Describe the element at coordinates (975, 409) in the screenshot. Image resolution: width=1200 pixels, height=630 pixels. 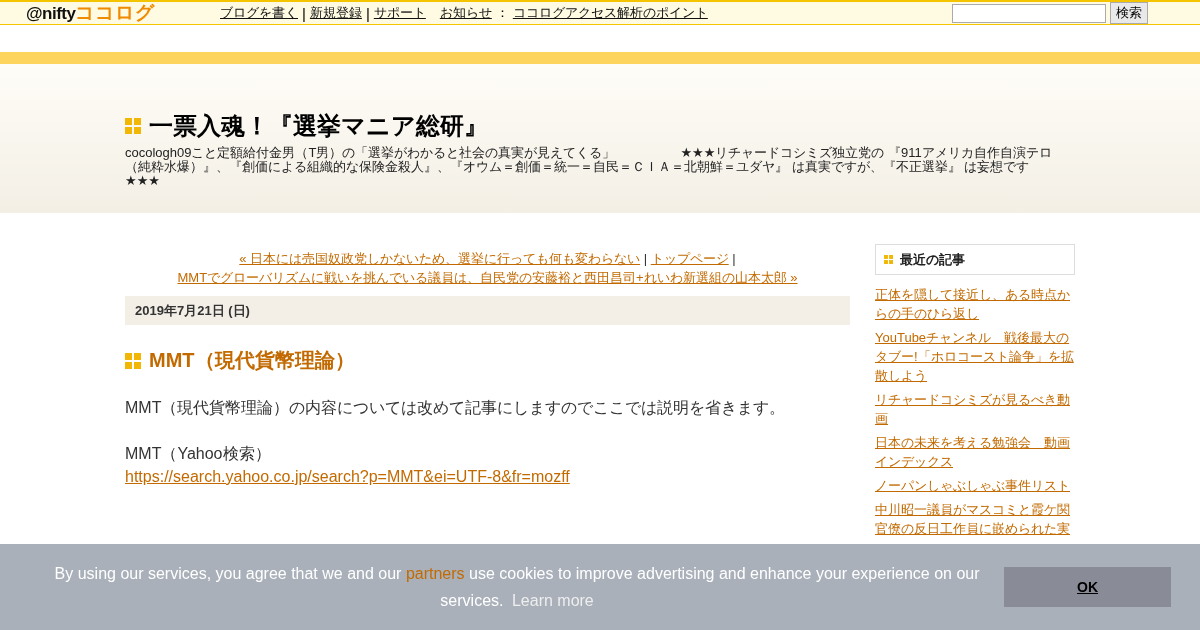
I see `recent-post-link: リチャードコシミズが見るべき動画` at that location.